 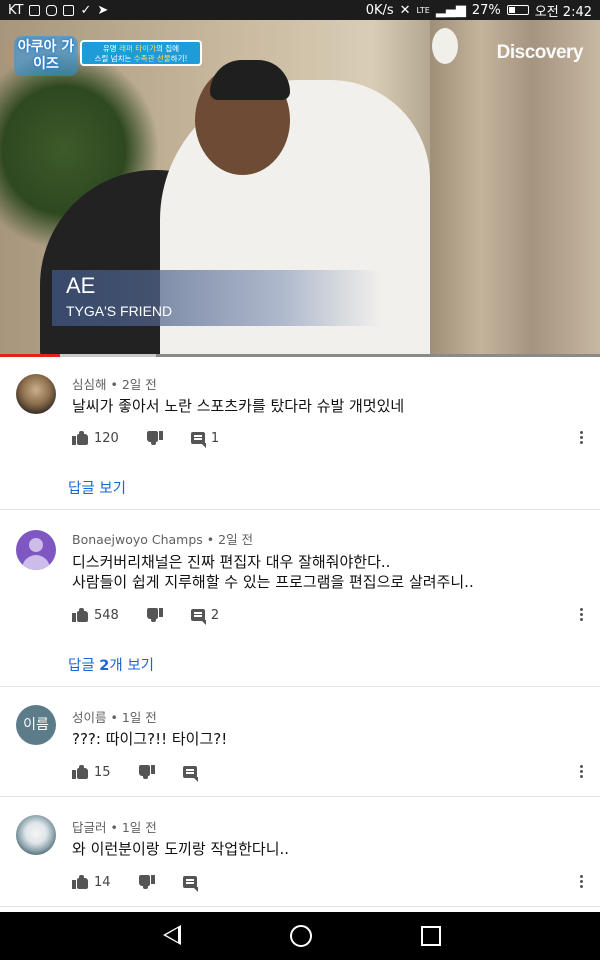 I want to click on reply-count: 1, so click(x=215, y=438).